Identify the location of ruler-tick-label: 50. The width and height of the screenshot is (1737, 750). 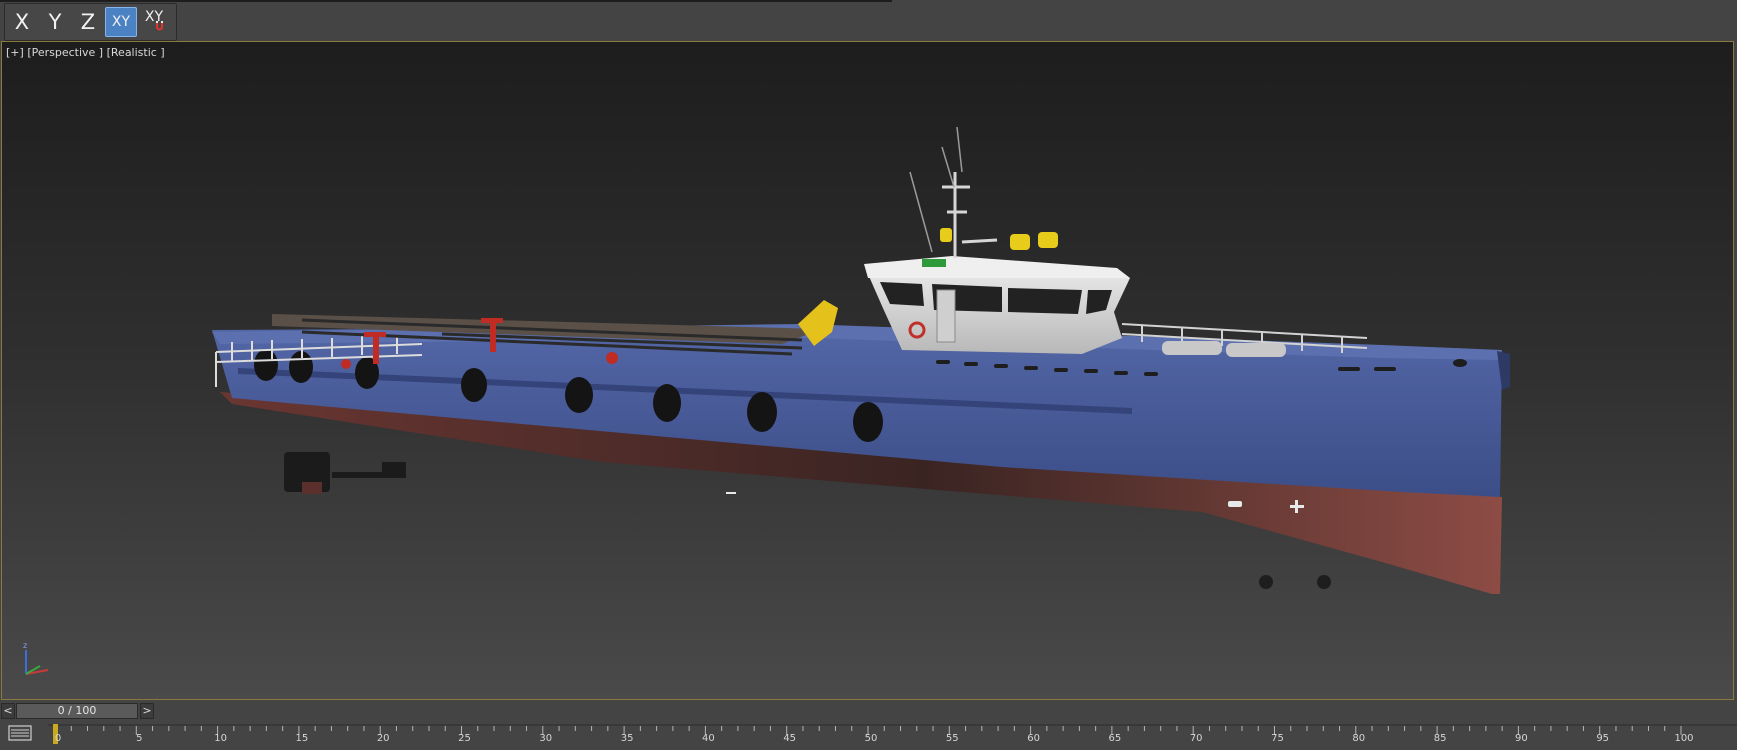
(871, 738).